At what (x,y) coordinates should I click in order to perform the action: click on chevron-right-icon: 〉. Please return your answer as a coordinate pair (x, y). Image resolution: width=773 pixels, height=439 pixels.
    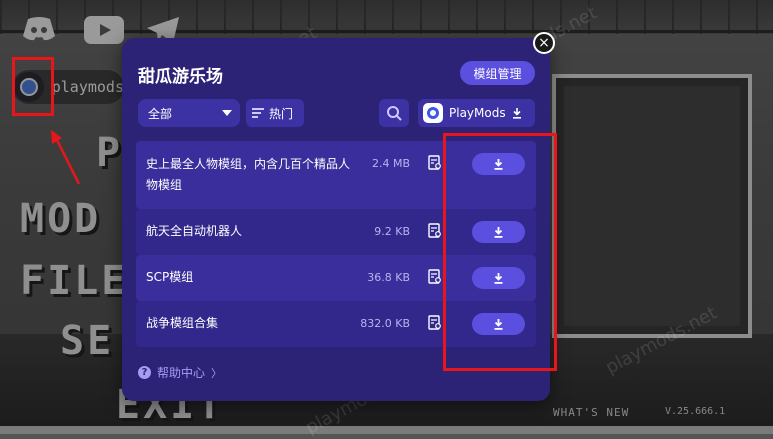
    Looking at the image, I should click on (217, 373).